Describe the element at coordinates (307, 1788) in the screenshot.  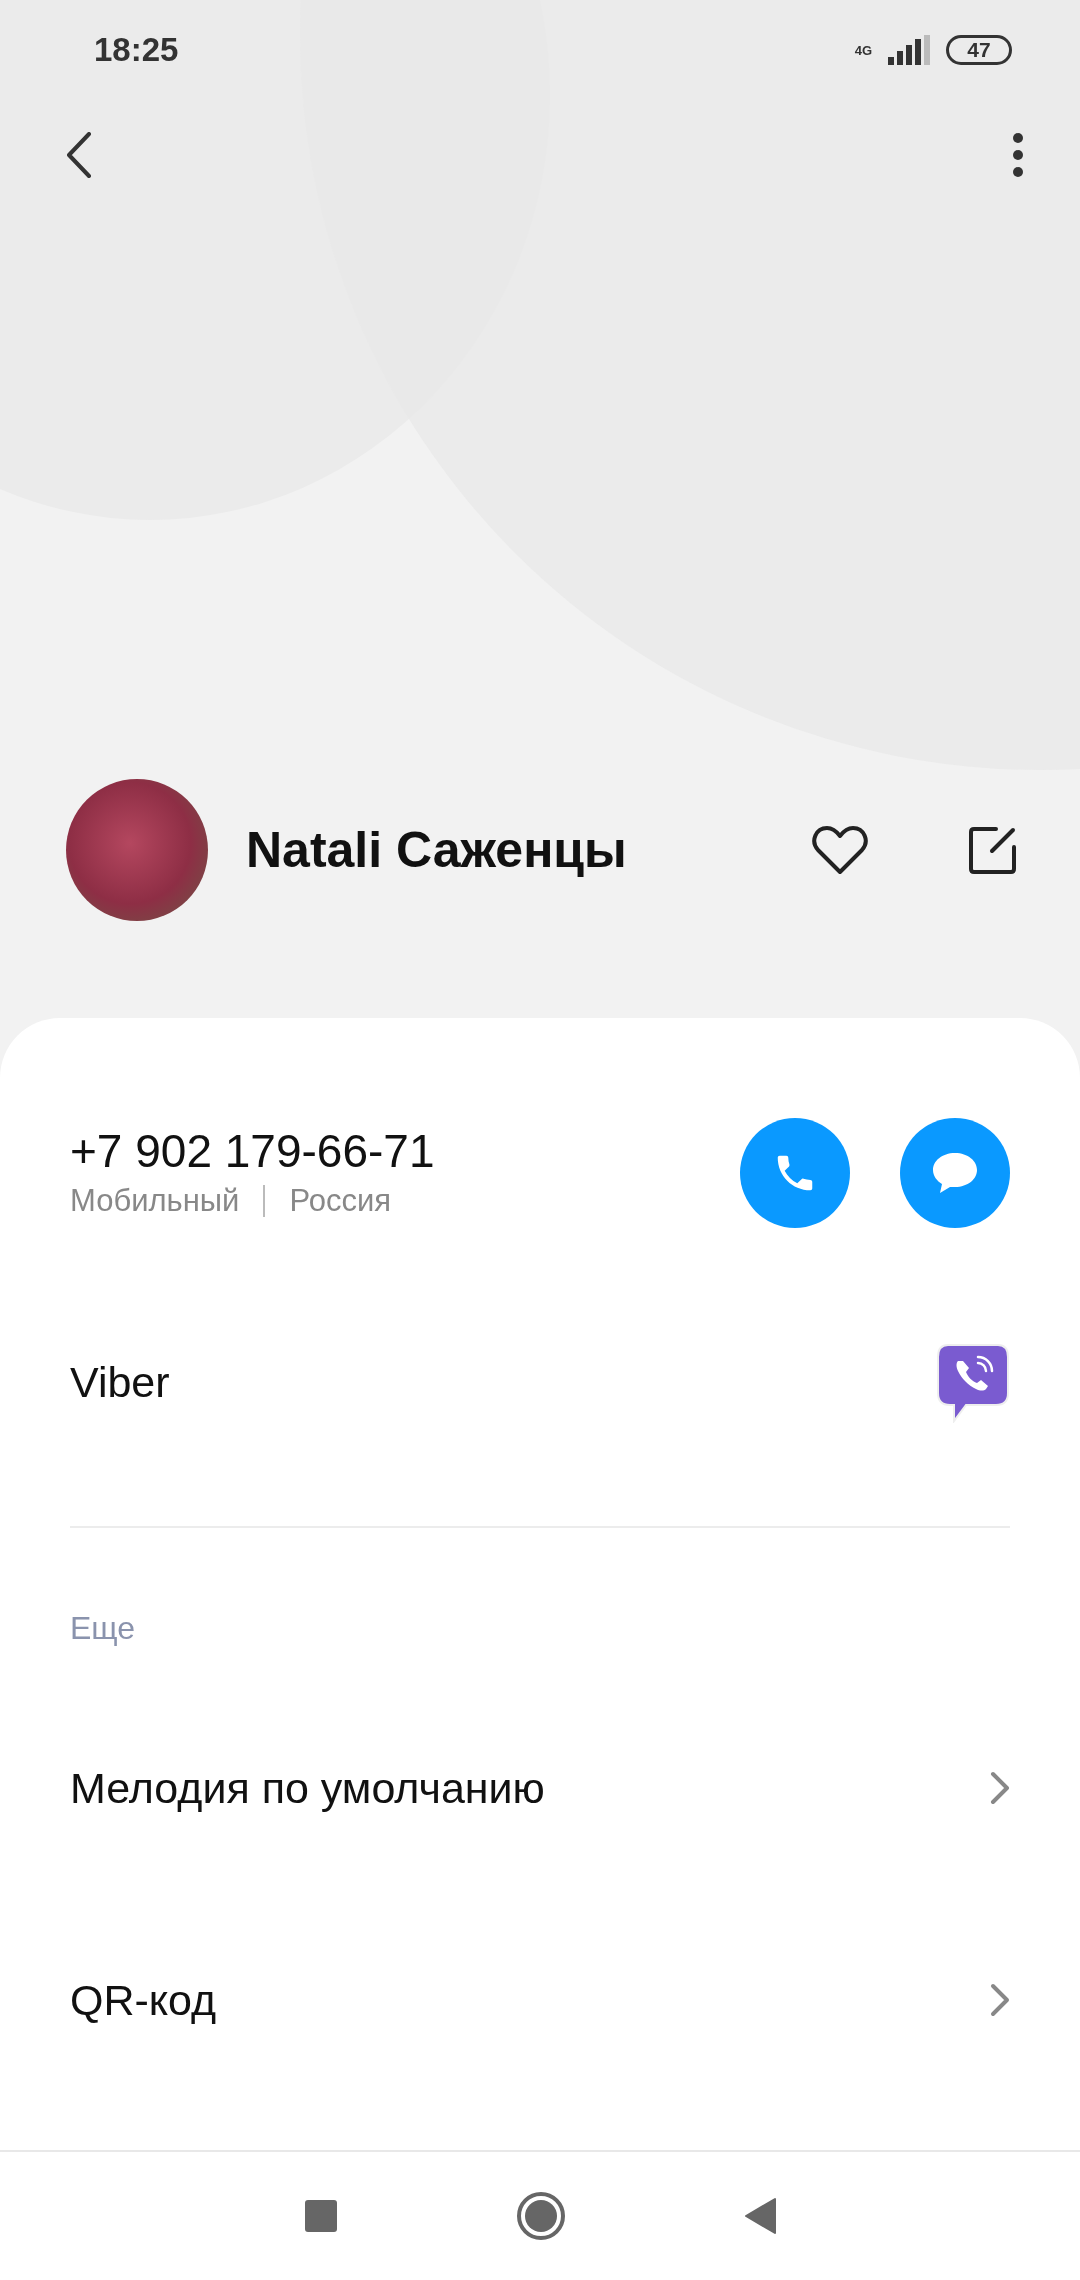
I see `menu-item: Мелодия по умолчанию` at that location.